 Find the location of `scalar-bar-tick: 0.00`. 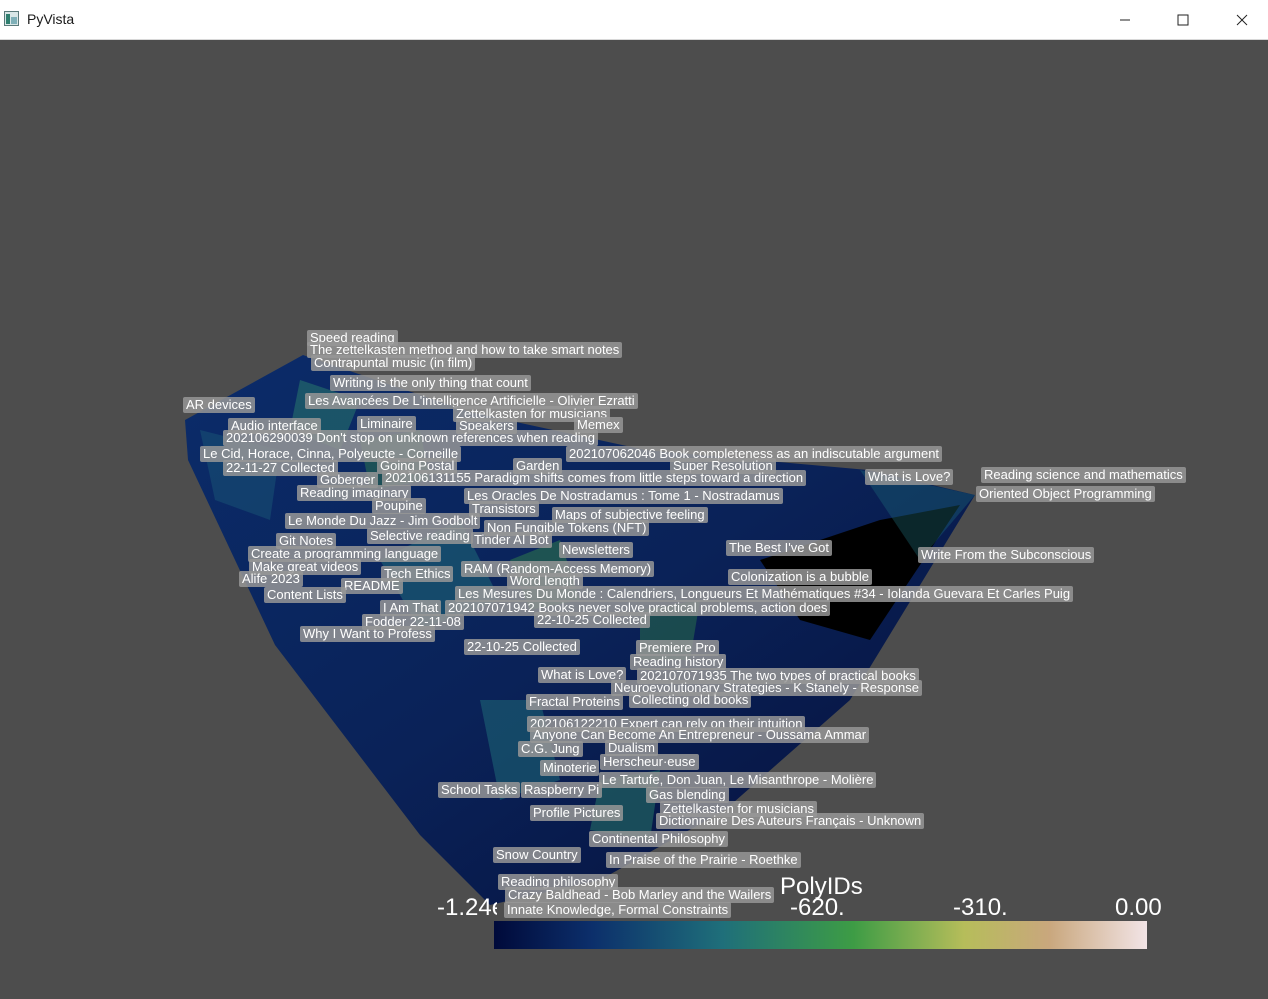

scalar-bar-tick: 0.00 is located at coordinates (1138, 907).